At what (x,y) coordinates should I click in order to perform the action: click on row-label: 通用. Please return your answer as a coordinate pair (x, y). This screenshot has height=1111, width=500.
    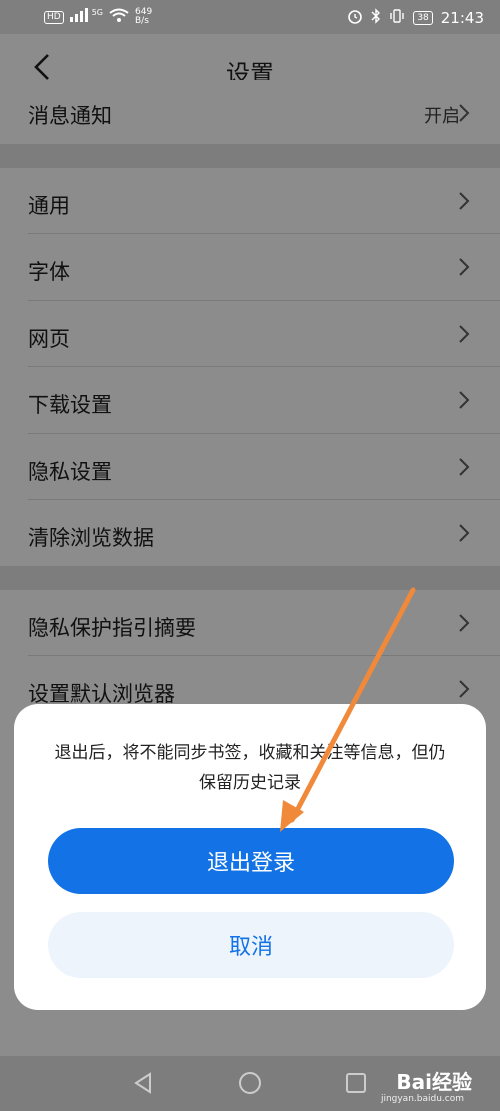
    Looking at the image, I should click on (49, 206).